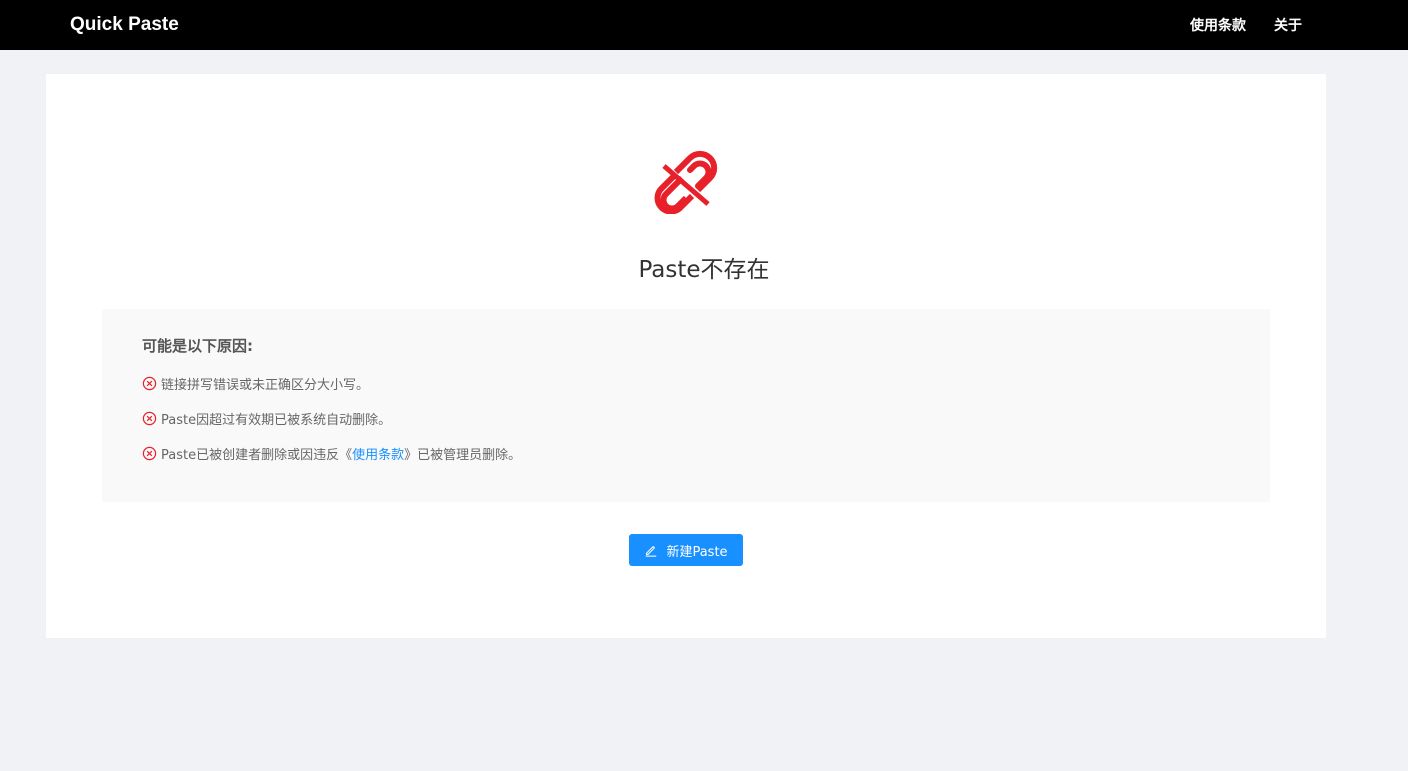 The width and height of the screenshot is (1408, 771). Describe the element at coordinates (704, 270) in the screenshot. I see `page-title: Paste不存在` at that location.